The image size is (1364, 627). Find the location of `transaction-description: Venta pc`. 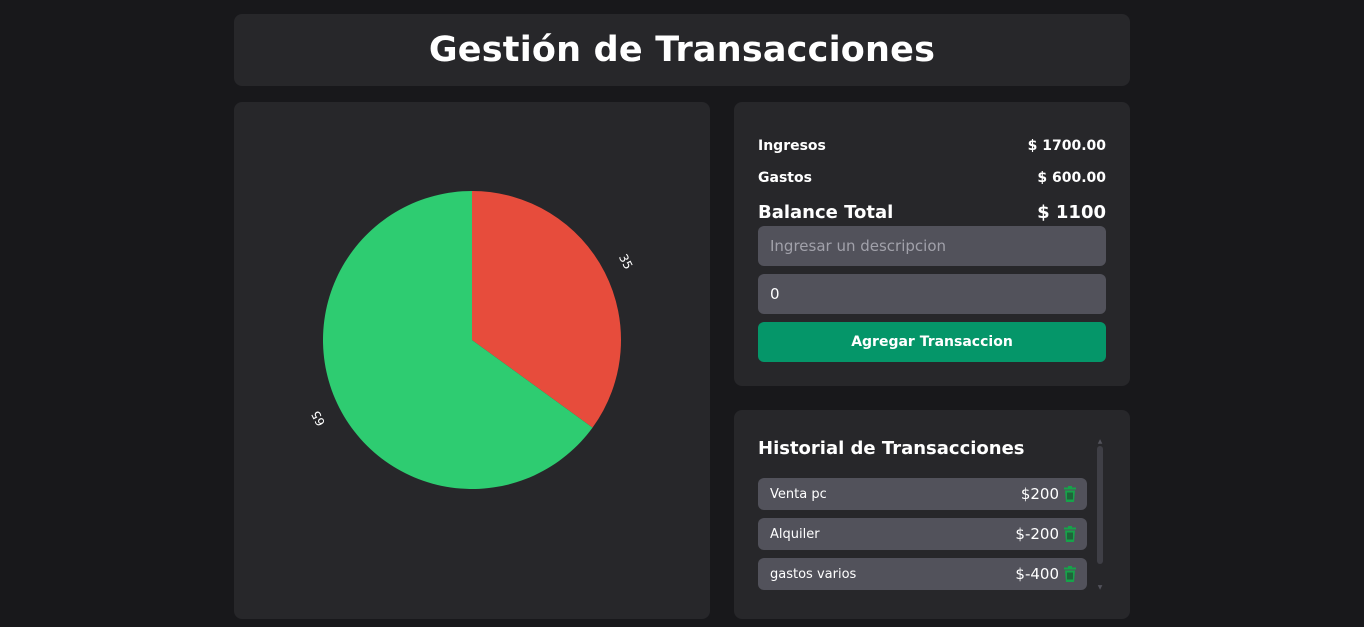

transaction-description: Venta pc is located at coordinates (798, 494).